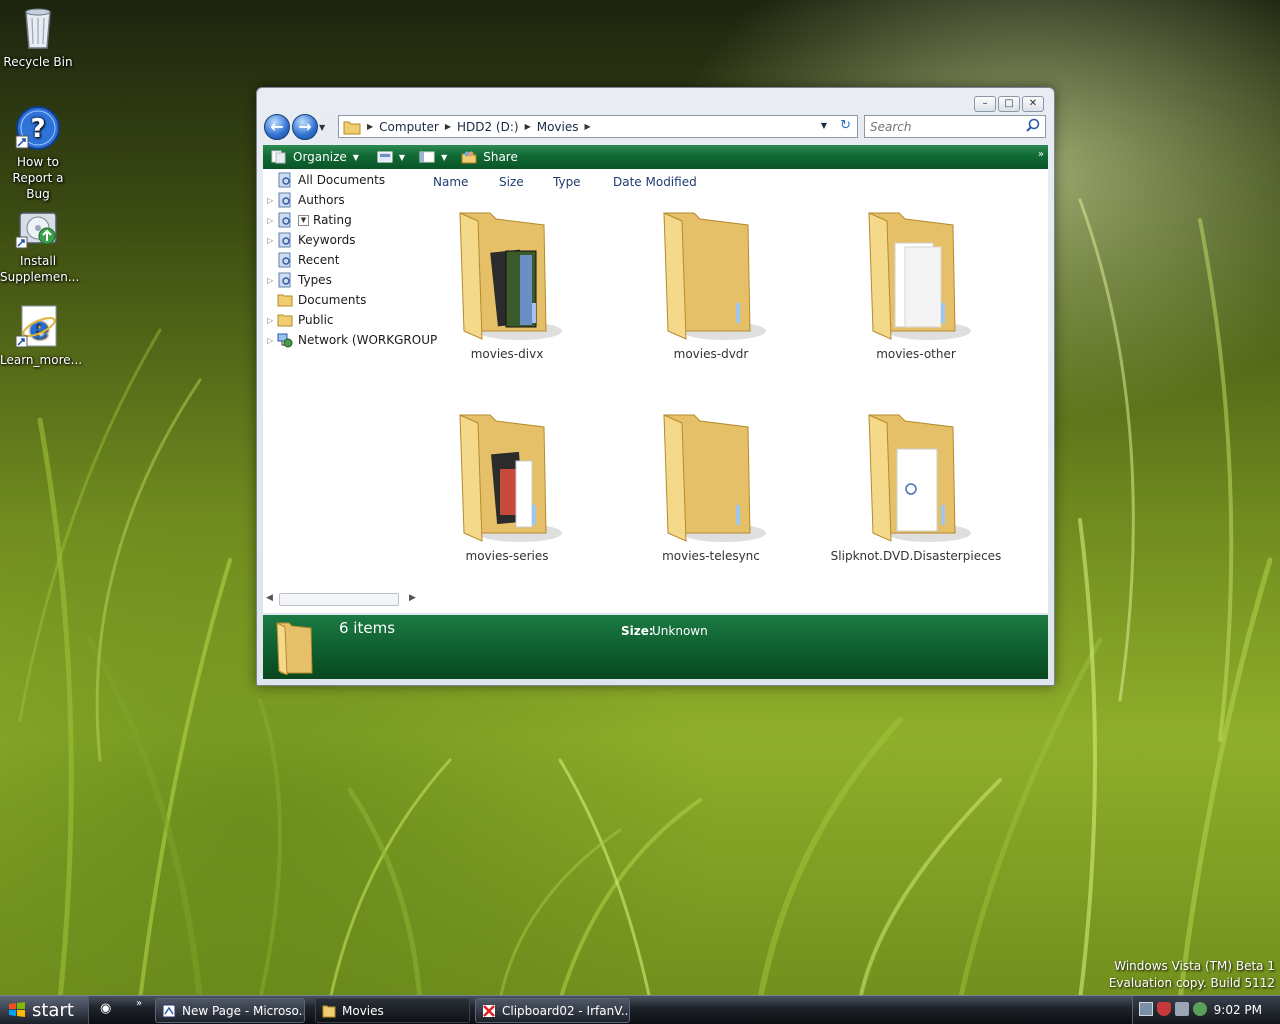 Image resolution: width=1280 pixels, height=1024 pixels. What do you see at coordinates (139, 1003) in the screenshot?
I see `quick-launch-more-icon: »` at bounding box center [139, 1003].